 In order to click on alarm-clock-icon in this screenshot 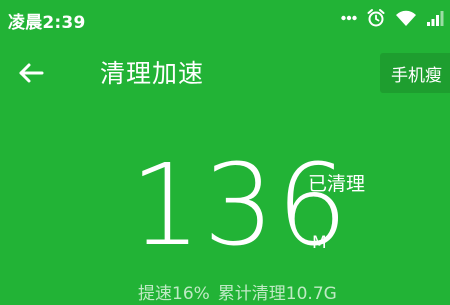, I will do `click(376, 18)`.